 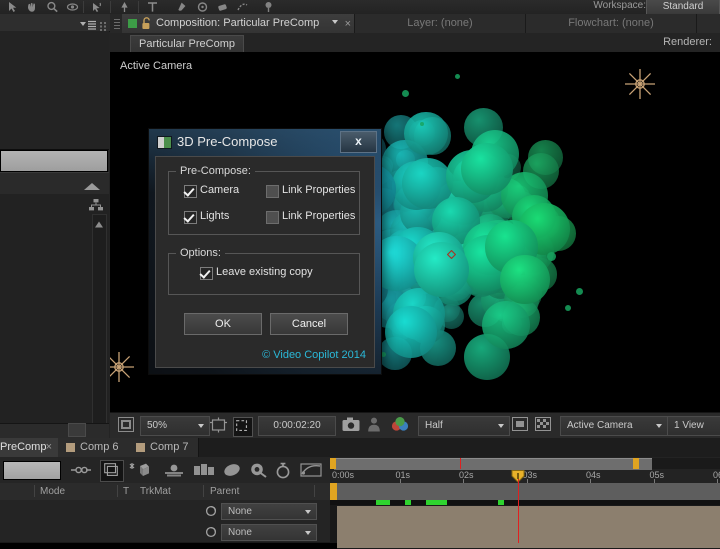 What do you see at coordinates (187, 44) in the screenshot?
I see `subtab-precomp: Particular PreComp` at bounding box center [187, 44].